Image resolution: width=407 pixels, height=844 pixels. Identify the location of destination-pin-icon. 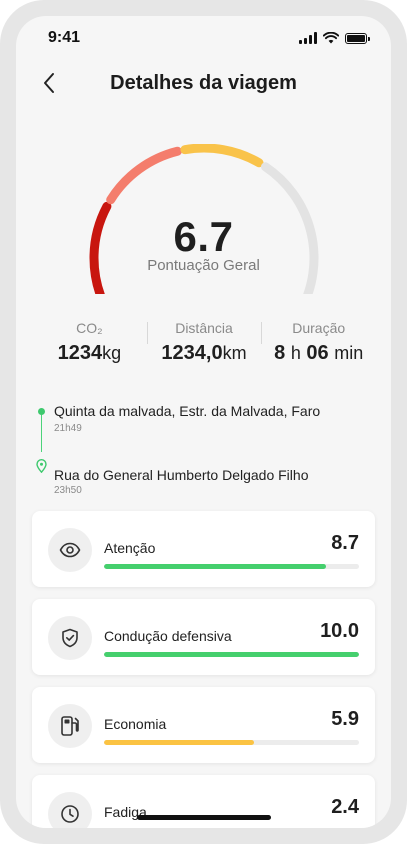
(41, 466).